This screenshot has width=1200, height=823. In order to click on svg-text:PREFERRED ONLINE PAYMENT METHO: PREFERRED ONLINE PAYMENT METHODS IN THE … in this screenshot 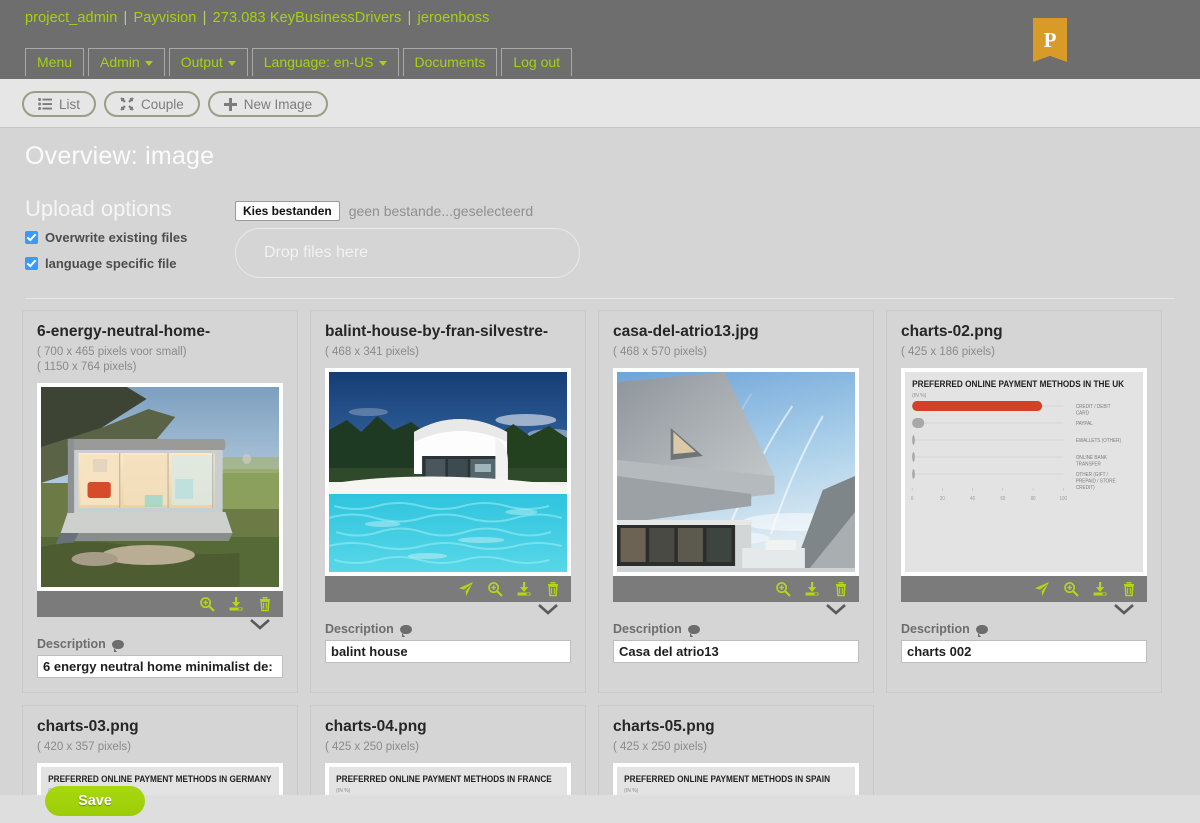, I will do `click(1018, 384)`.